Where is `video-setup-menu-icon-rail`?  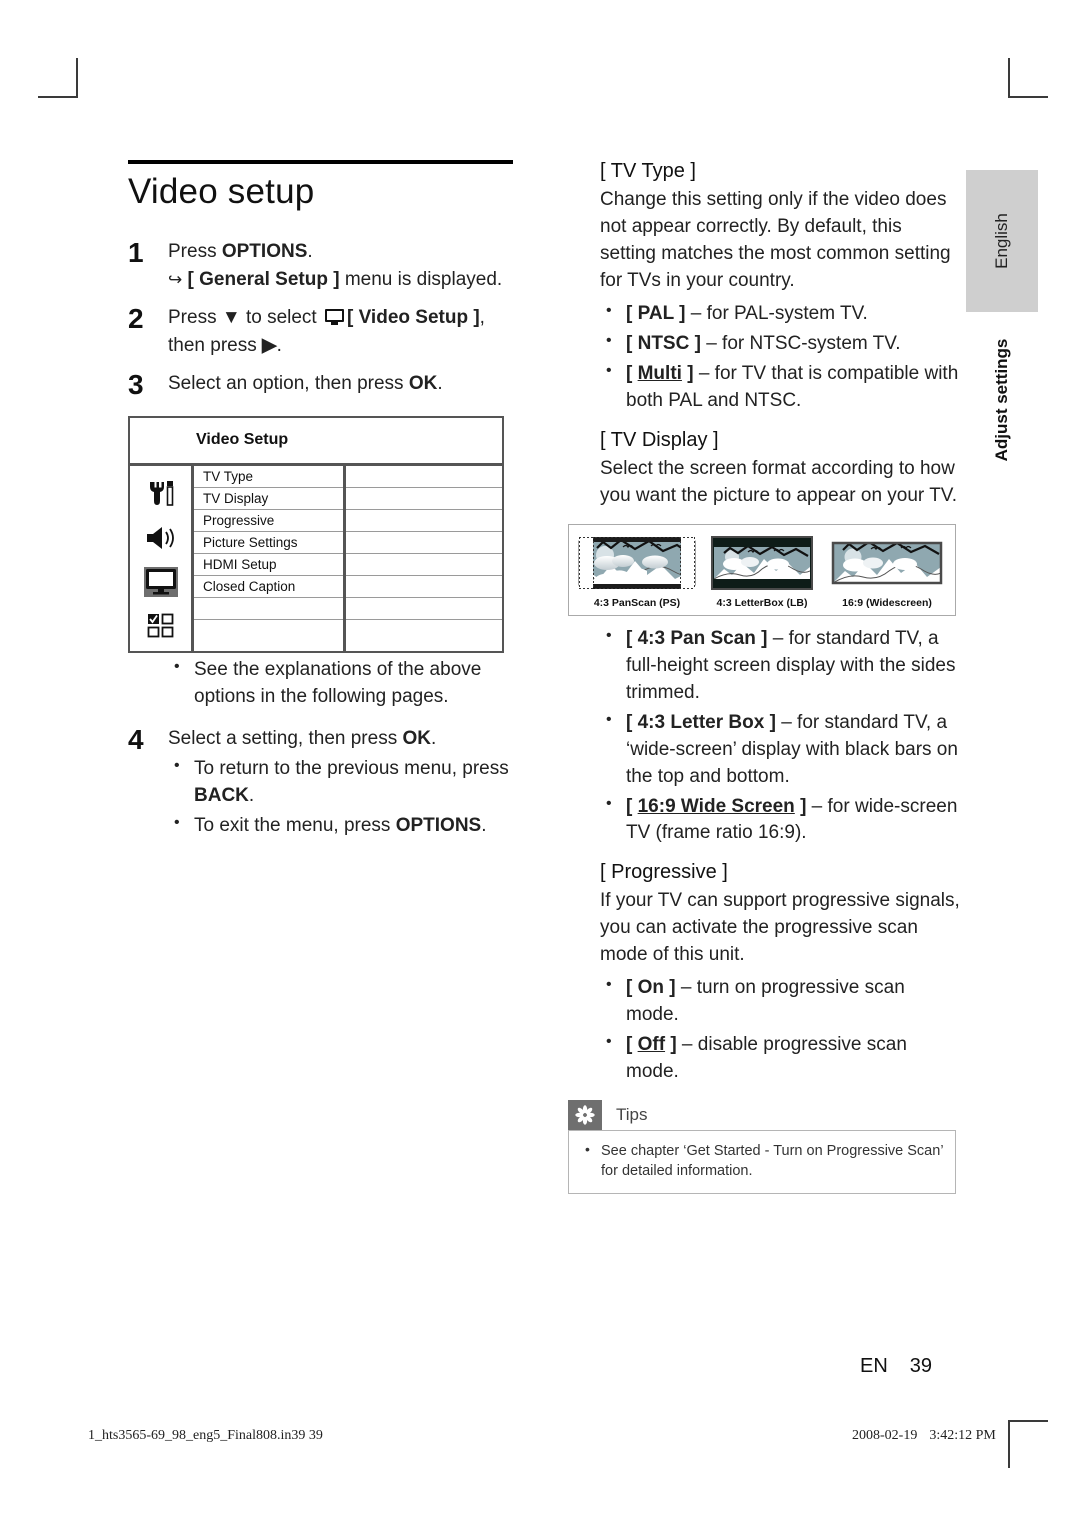
video-setup-menu-icon-rail is located at coordinates (162, 558).